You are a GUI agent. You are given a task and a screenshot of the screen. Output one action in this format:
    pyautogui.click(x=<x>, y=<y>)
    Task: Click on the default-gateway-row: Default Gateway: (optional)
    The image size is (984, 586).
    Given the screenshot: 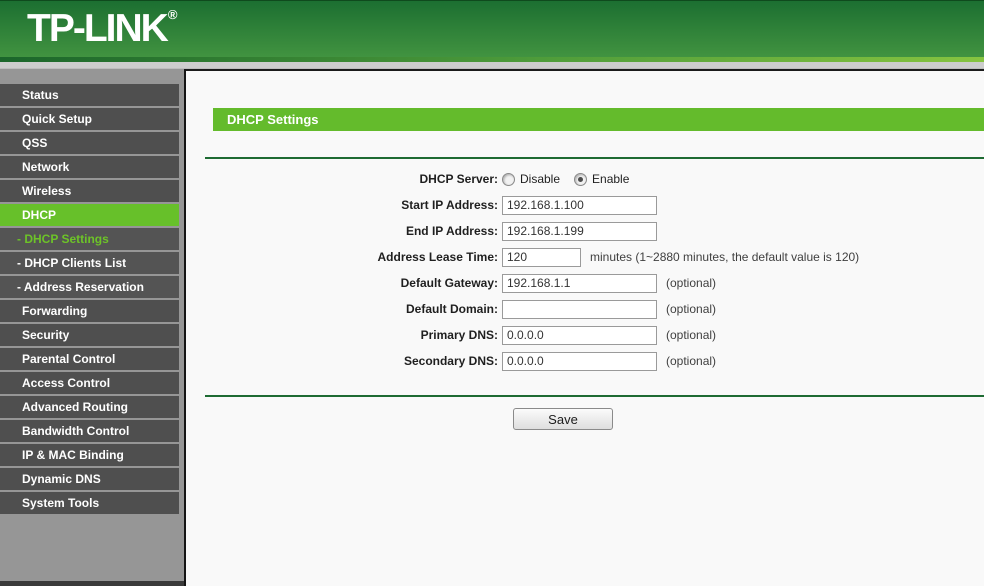 What is the action you would take?
    pyautogui.click(x=585, y=283)
    